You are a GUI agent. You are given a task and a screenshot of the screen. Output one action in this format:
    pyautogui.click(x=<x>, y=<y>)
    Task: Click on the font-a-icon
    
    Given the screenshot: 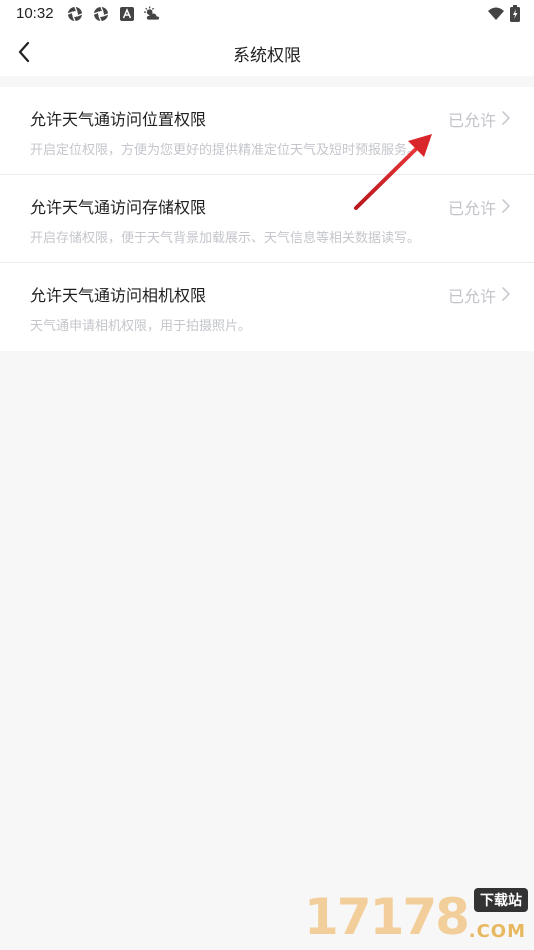 What is the action you would take?
    pyautogui.click(x=126, y=13)
    